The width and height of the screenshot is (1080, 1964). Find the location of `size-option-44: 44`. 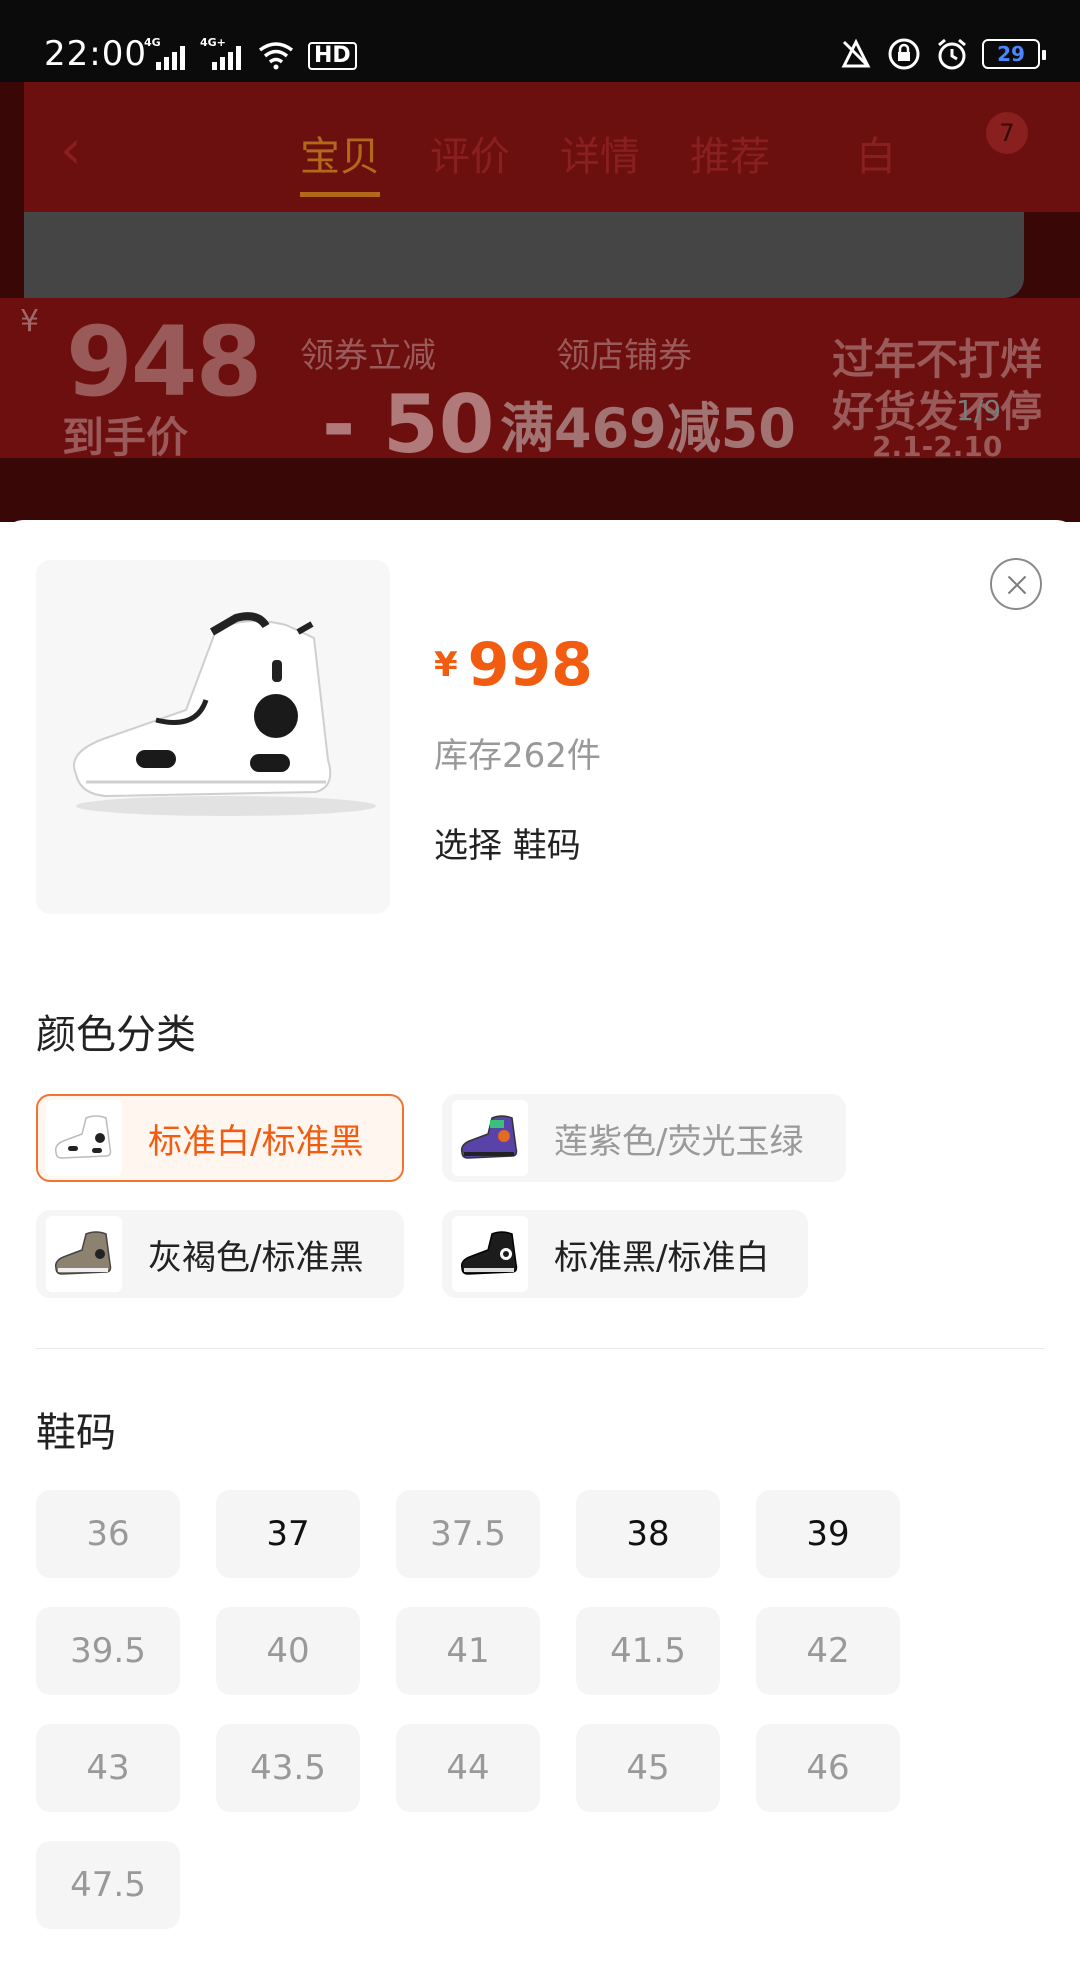

size-option-44: 44 is located at coordinates (468, 1768).